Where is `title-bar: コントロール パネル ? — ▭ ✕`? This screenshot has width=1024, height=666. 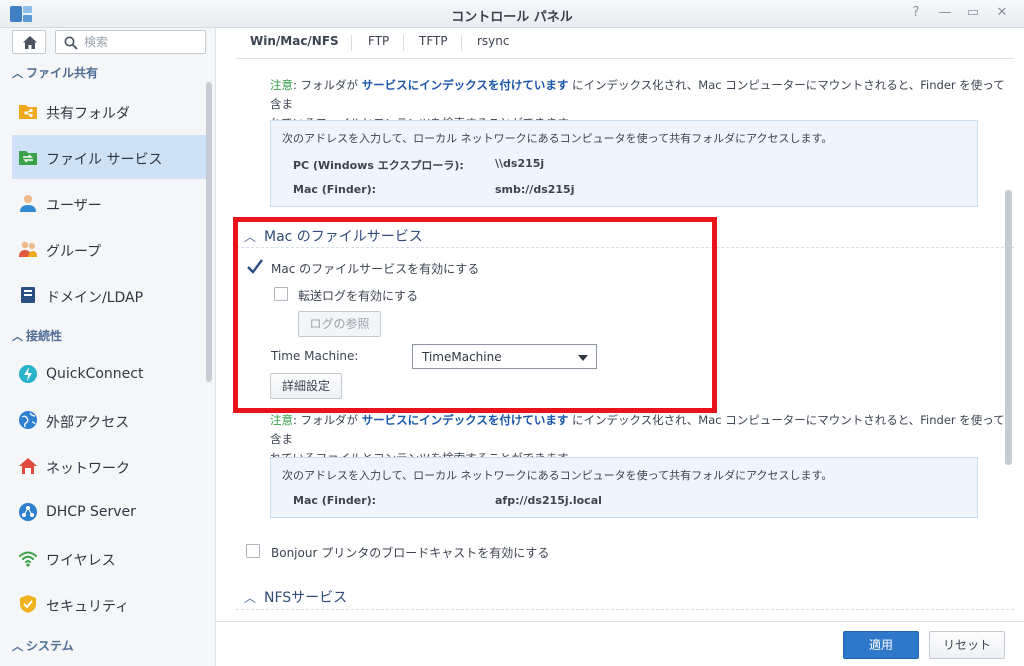
title-bar: コントロール パネル ? — ▭ ✕ is located at coordinates (512, 14).